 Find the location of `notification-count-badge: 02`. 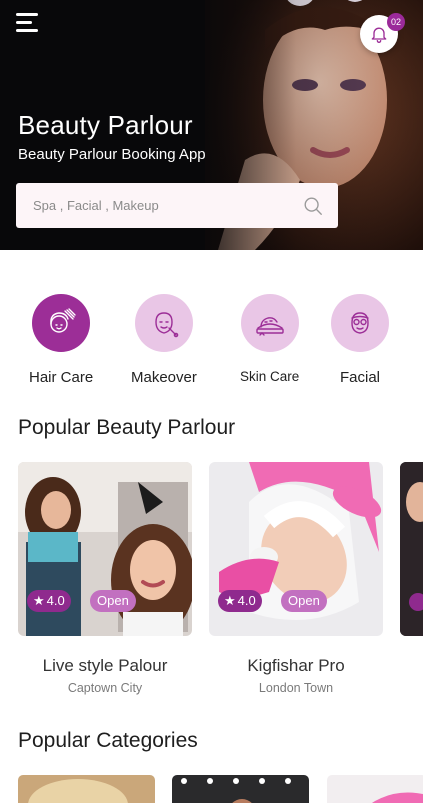

notification-count-badge: 02 is located at coordinates (396, 22).